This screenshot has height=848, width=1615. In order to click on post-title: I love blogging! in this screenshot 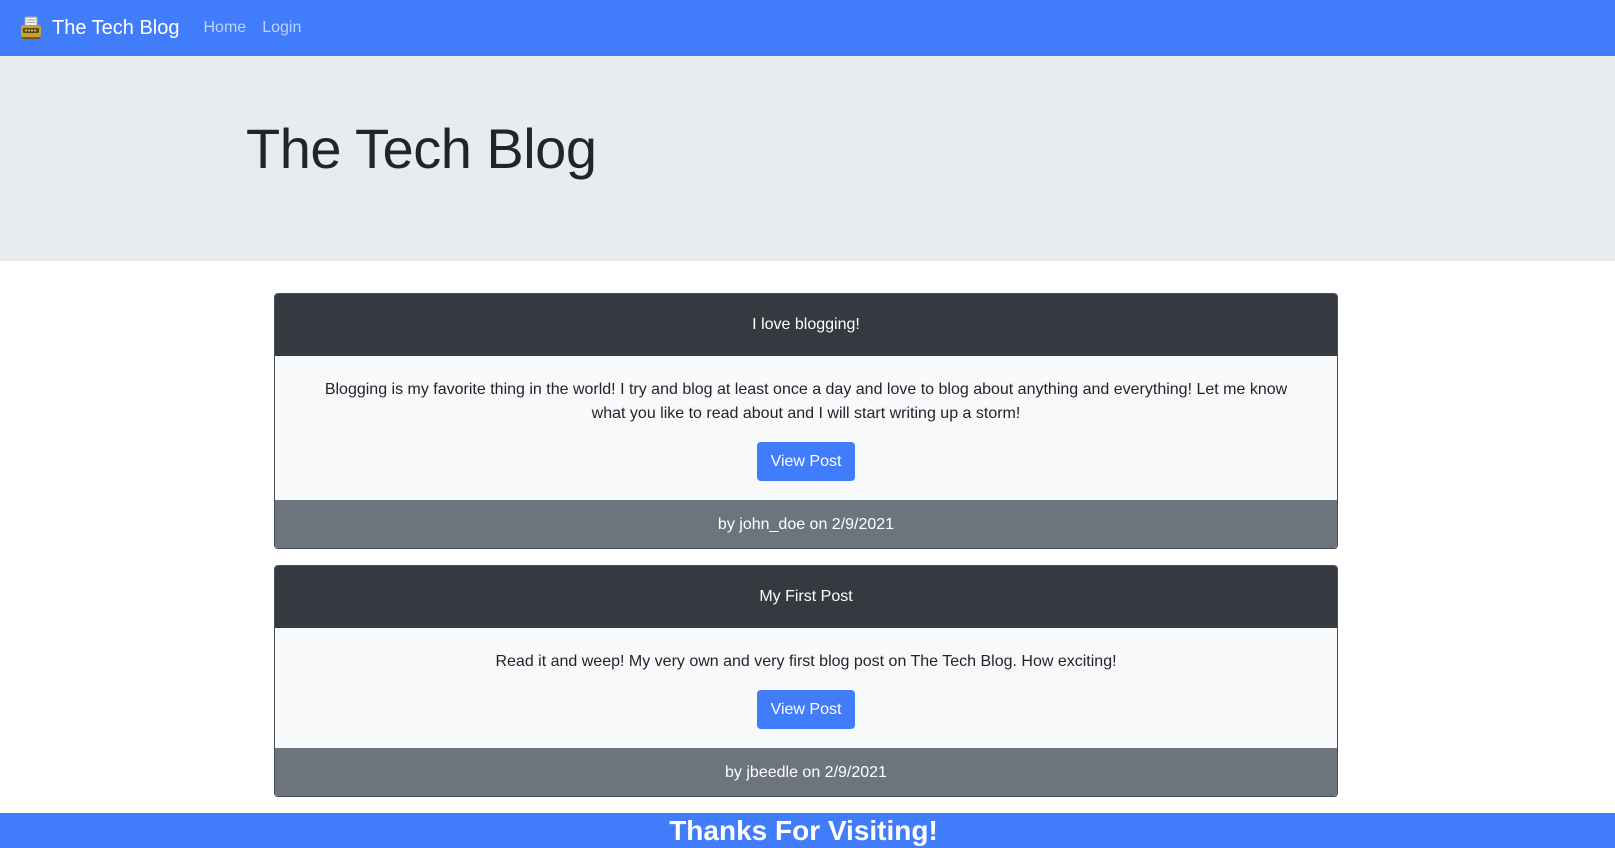, I will do `click(806, 325)`.